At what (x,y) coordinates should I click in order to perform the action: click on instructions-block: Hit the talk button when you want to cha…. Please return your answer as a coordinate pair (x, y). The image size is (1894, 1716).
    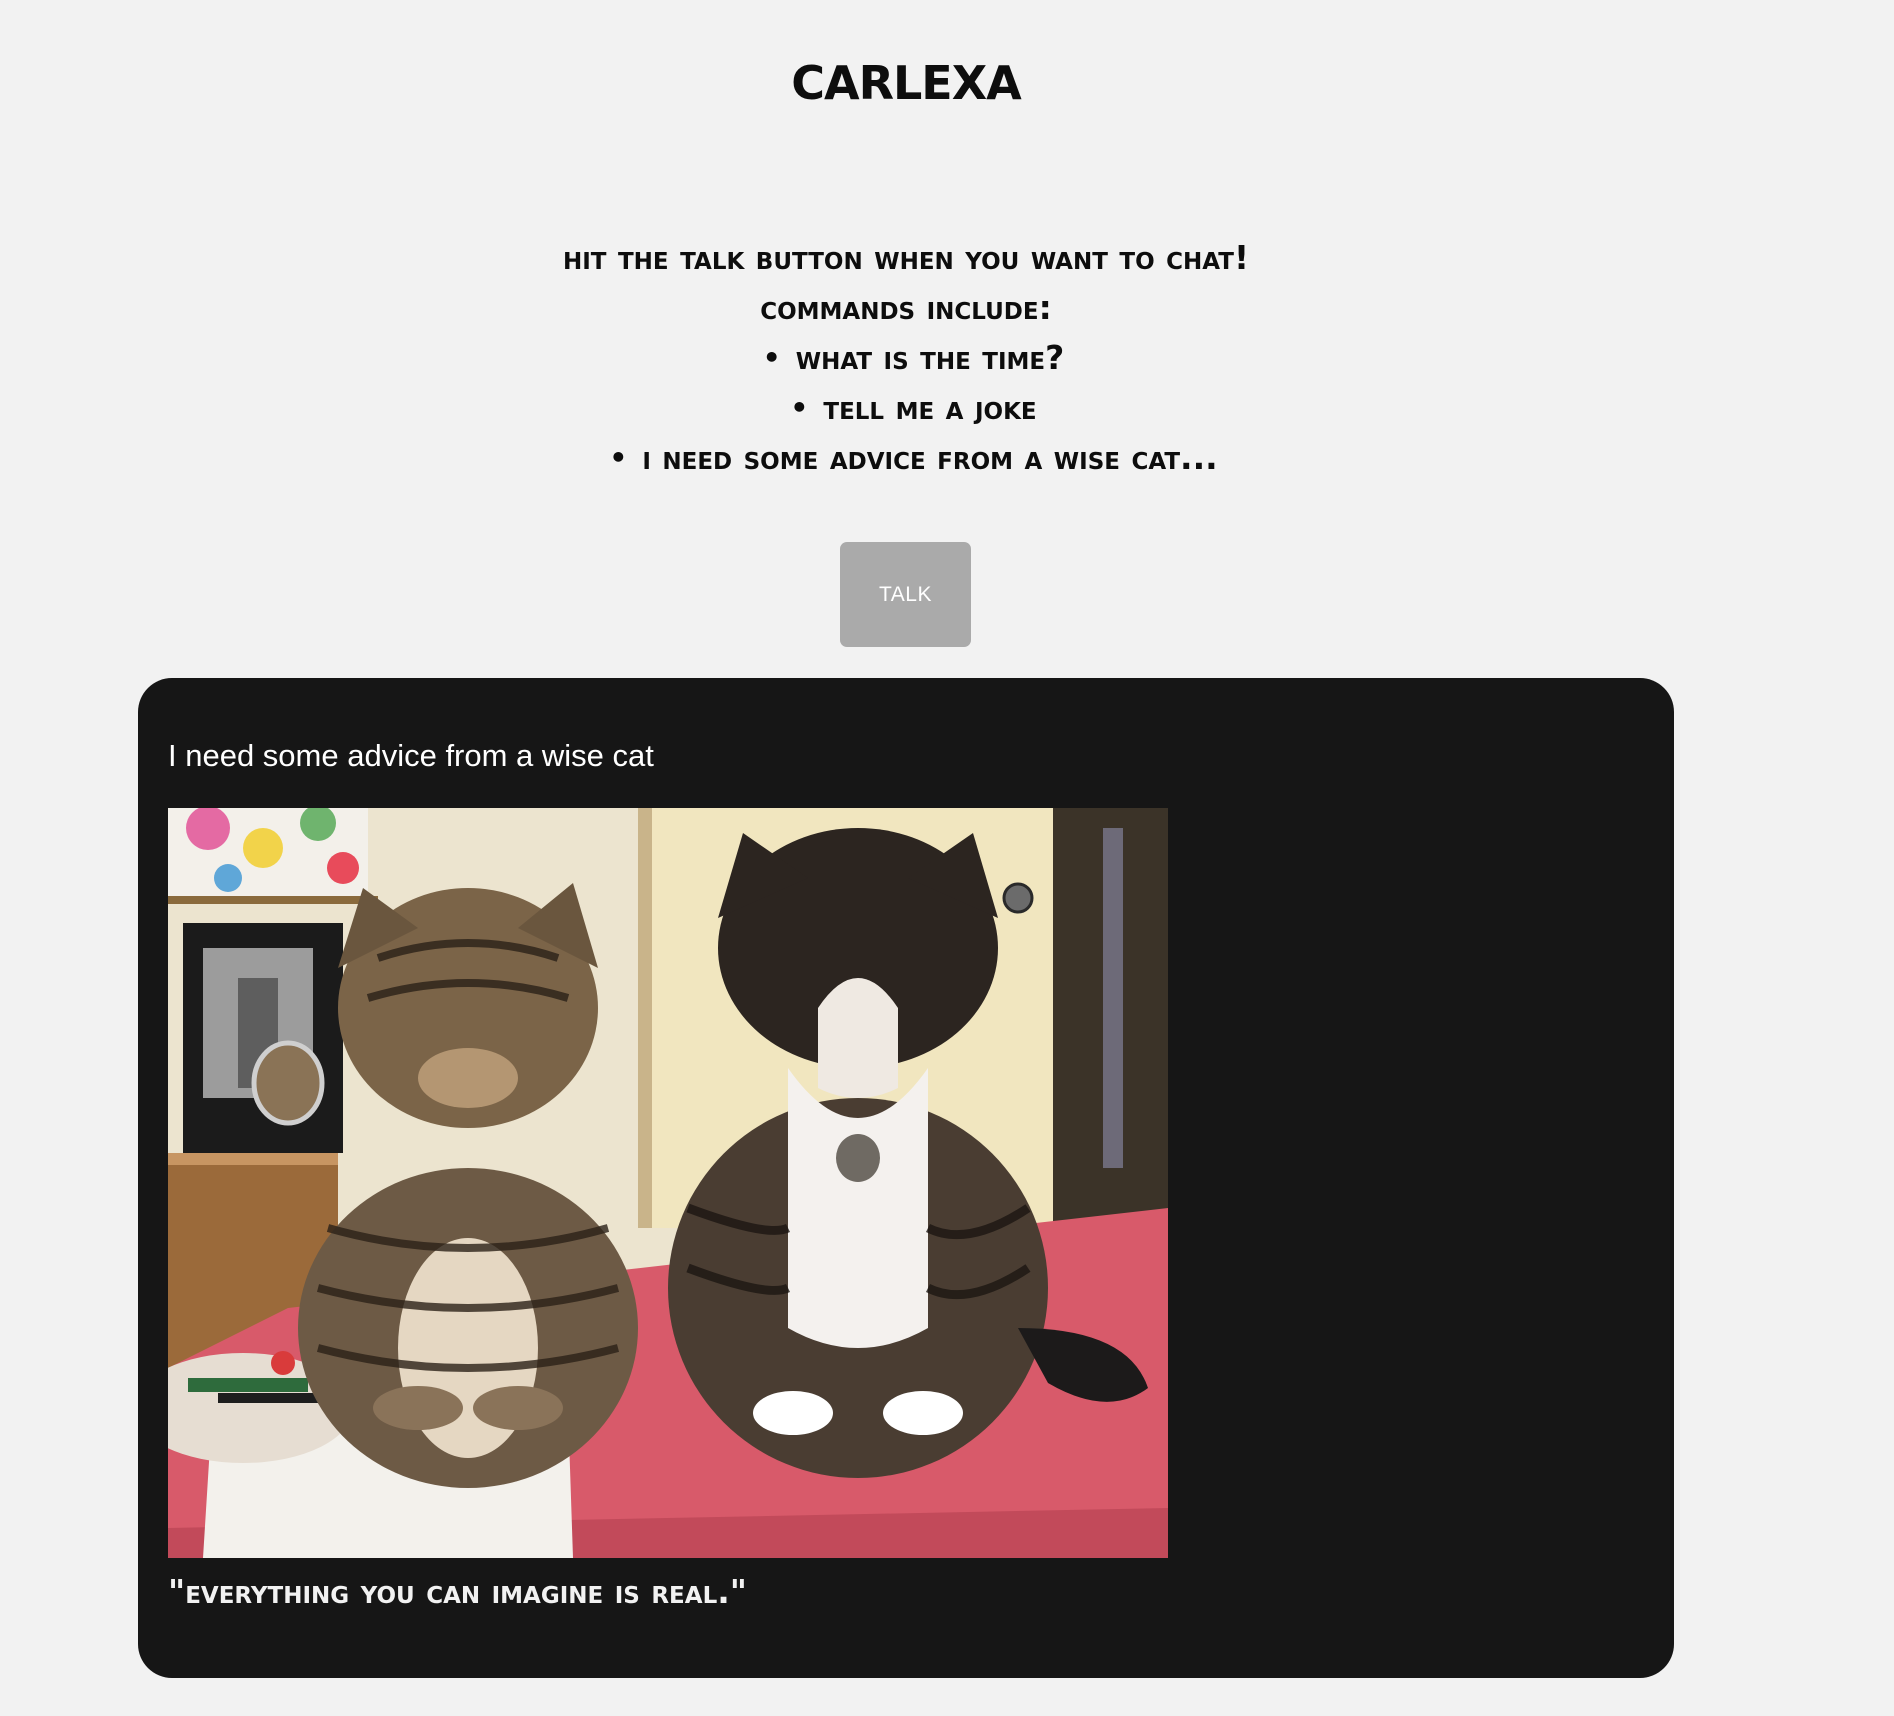
    Looking at the image, I should click on (906, 358).